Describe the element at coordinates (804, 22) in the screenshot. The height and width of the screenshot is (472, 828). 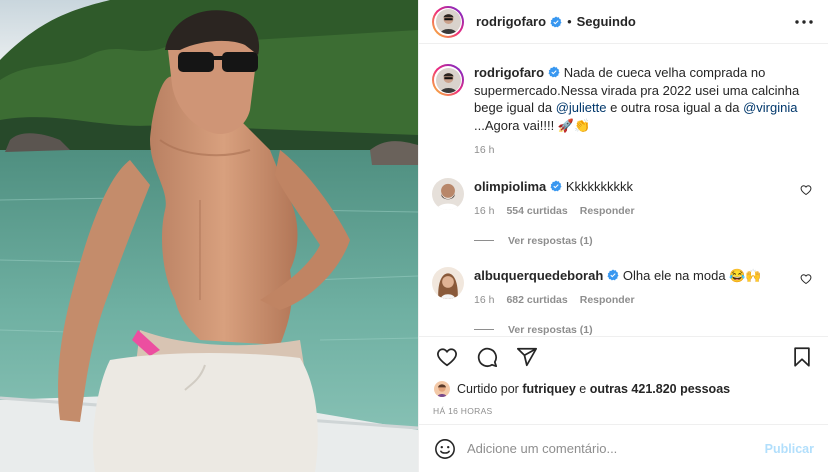
I see `more-horizontal-icon` at that location.